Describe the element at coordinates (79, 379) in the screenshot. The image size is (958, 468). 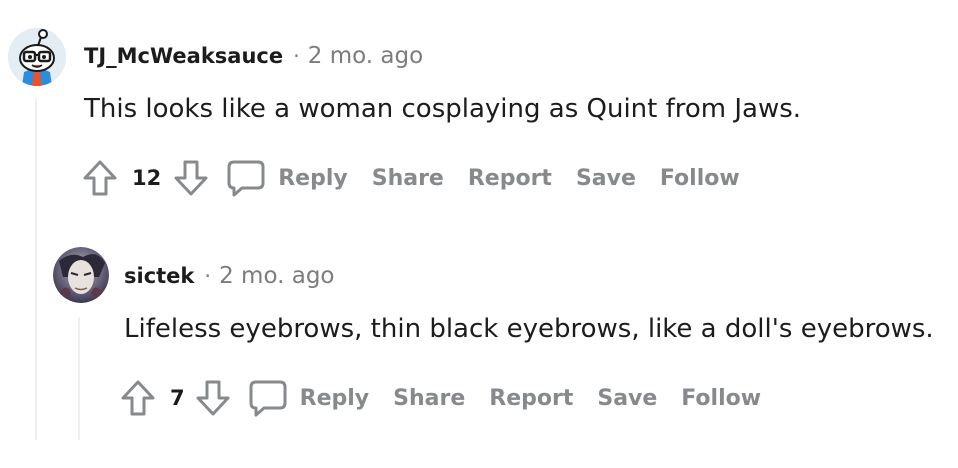
I see `thread-line-reply` at that location.